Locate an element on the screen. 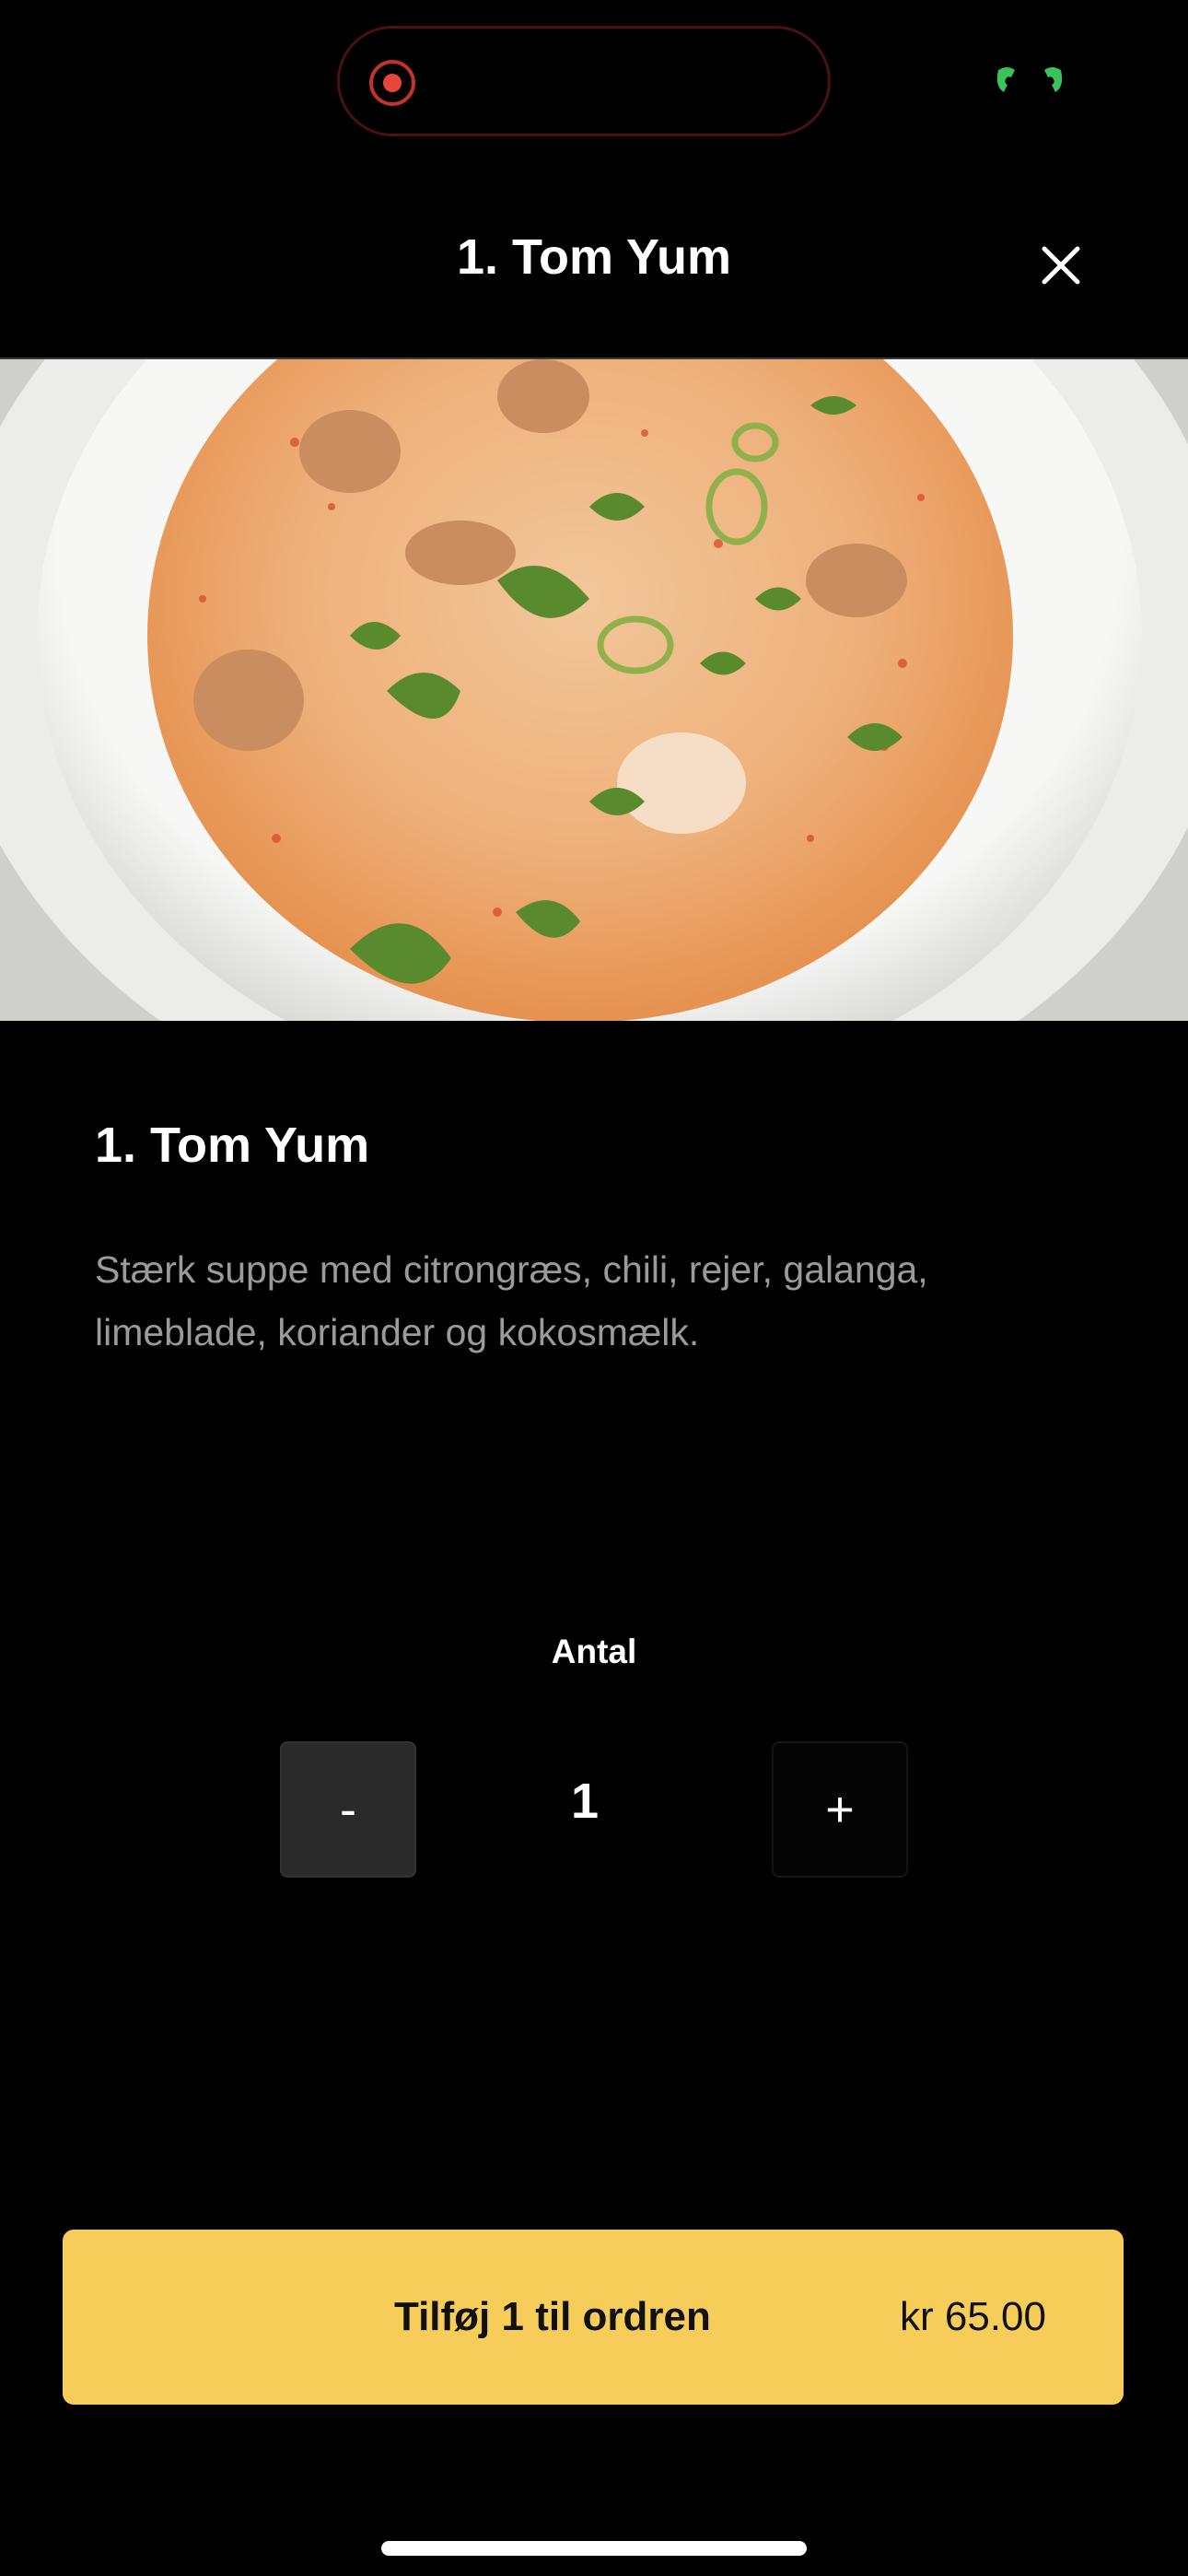 The image size is (1188, 2576). page-title: 1. Tom Yum is located at coordinates (594, 257).